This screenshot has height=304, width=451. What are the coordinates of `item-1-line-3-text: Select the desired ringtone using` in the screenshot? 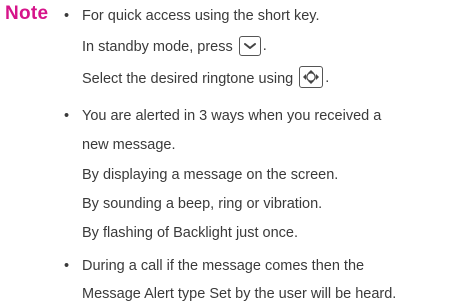 It's located at (188, 79).